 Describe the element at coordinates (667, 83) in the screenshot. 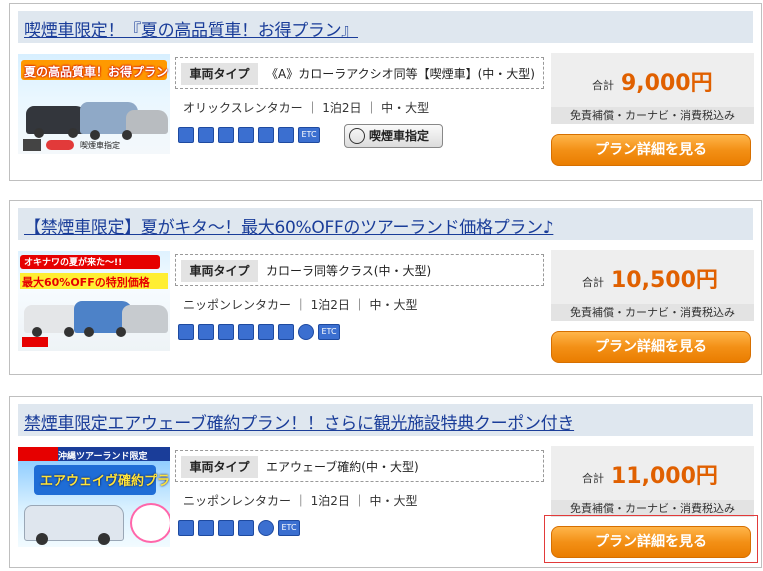

I see `price-value: 9,000円` at that location.